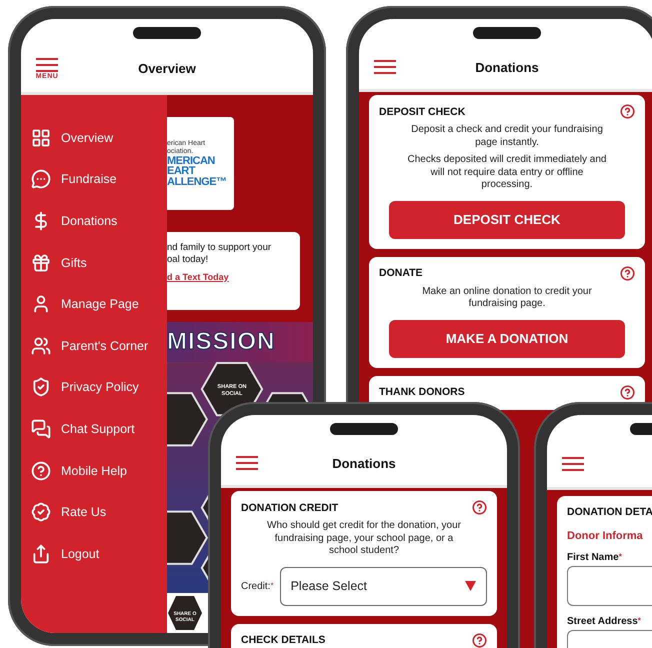  I want to click on chat-icon, so click(41, 428).